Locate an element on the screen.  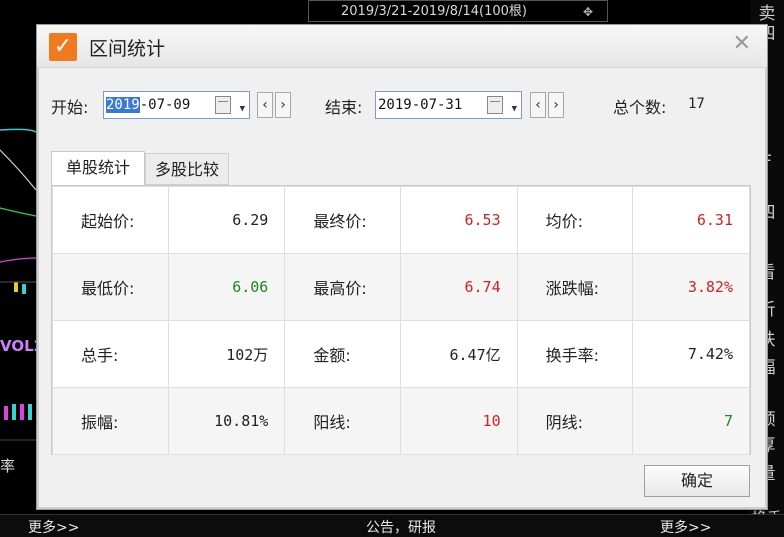
stat-value-start-price: 6.29 is located at coordinates (226, 220).